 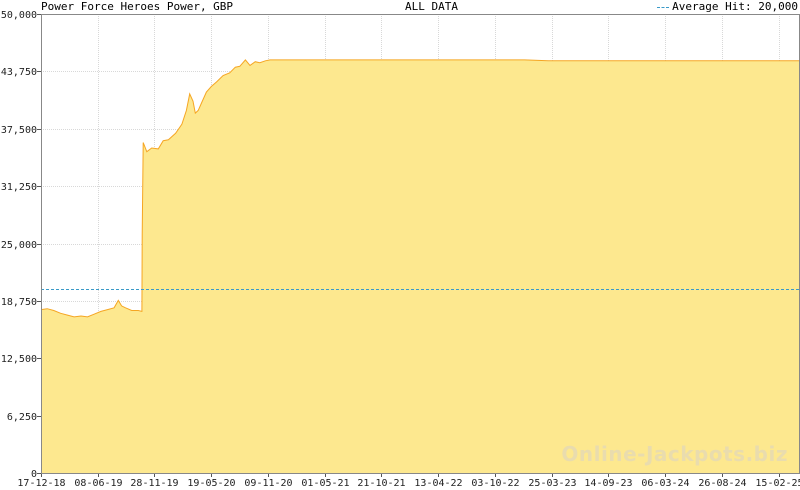 What do you see at coordinates (98, 483) in the screenshot?
I see `x-tick-label: 08-06-19` at bounding box center [98, 483].